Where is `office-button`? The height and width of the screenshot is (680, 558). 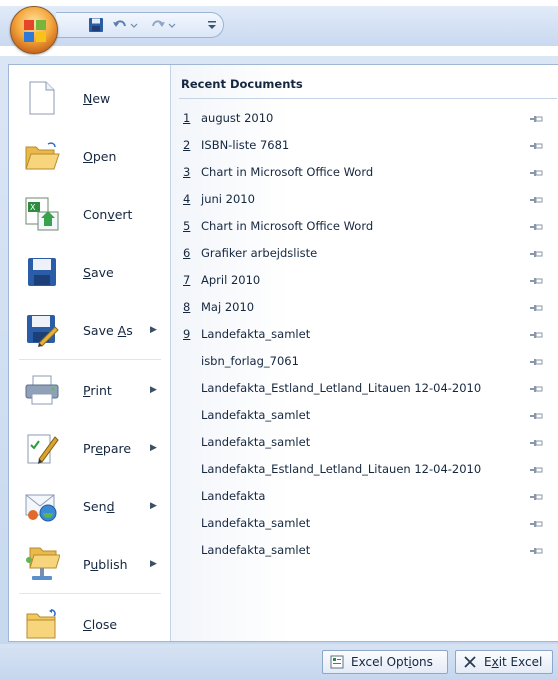 office-button is located at coordinates (34, 30).